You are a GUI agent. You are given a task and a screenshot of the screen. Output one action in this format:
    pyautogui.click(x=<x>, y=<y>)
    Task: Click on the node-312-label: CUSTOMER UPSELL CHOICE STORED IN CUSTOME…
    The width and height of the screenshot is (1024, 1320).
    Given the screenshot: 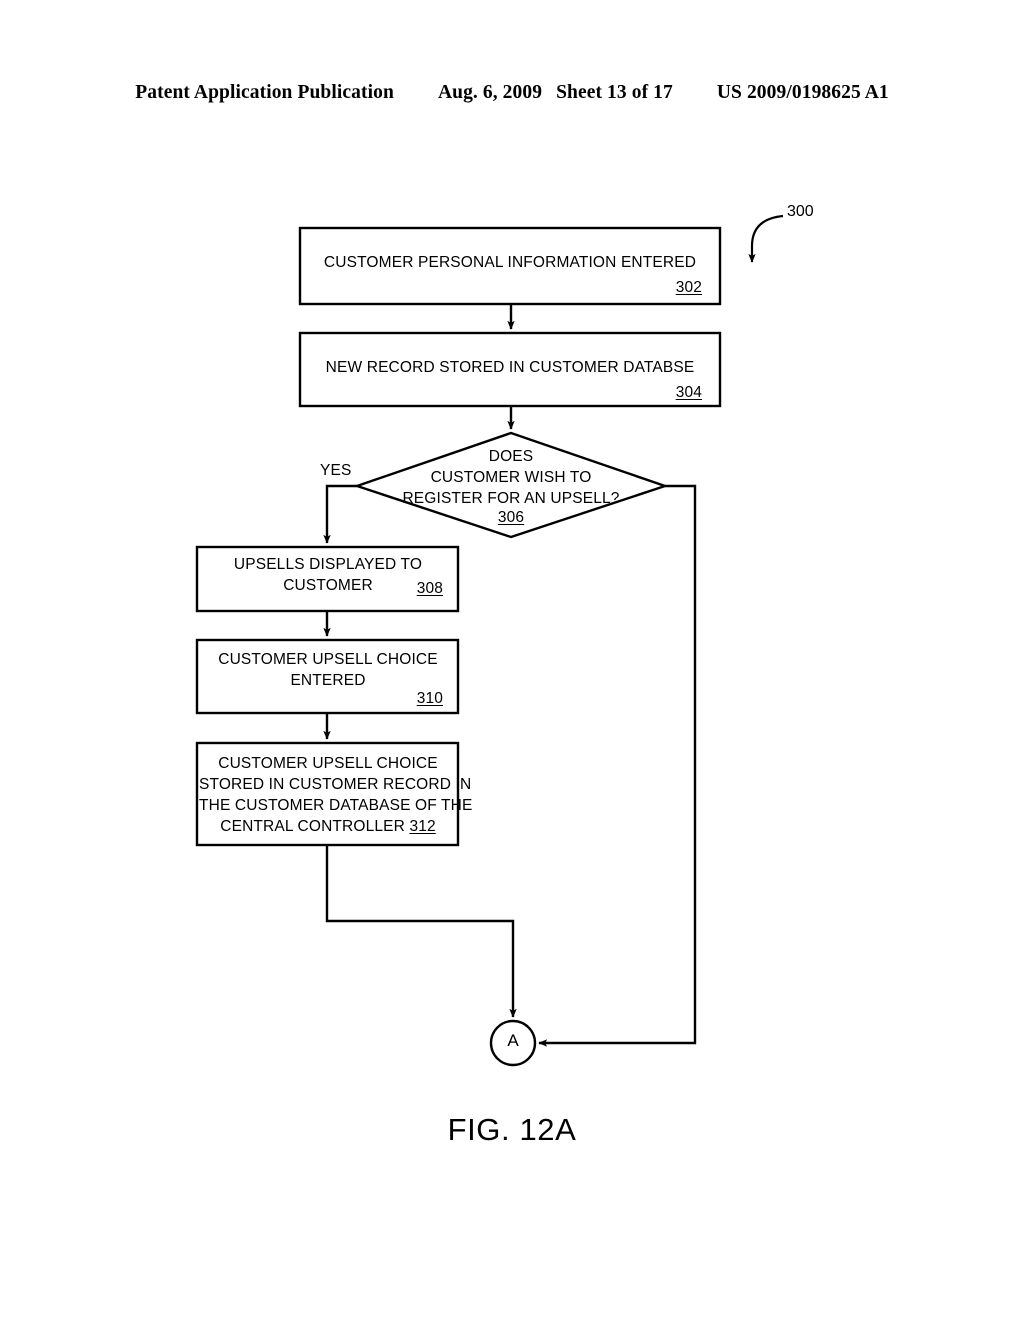 What is the action you would take?
    pyautogui.click(x=336, y=795)
    